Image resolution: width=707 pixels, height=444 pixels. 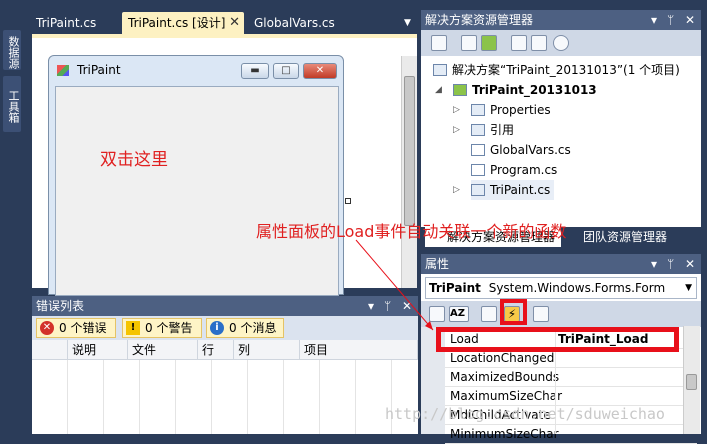 I want to click on events-highlight-box, so click(x=513, y=312).